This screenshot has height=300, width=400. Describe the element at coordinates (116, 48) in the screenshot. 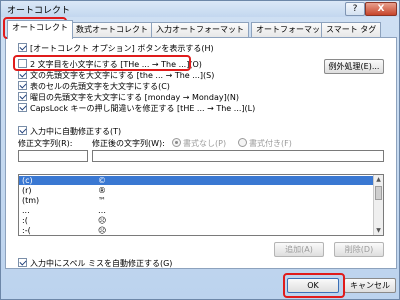

I see `option-show-buttons: [オートコレクト オプション] ボタンを表示する(H)` at that location.